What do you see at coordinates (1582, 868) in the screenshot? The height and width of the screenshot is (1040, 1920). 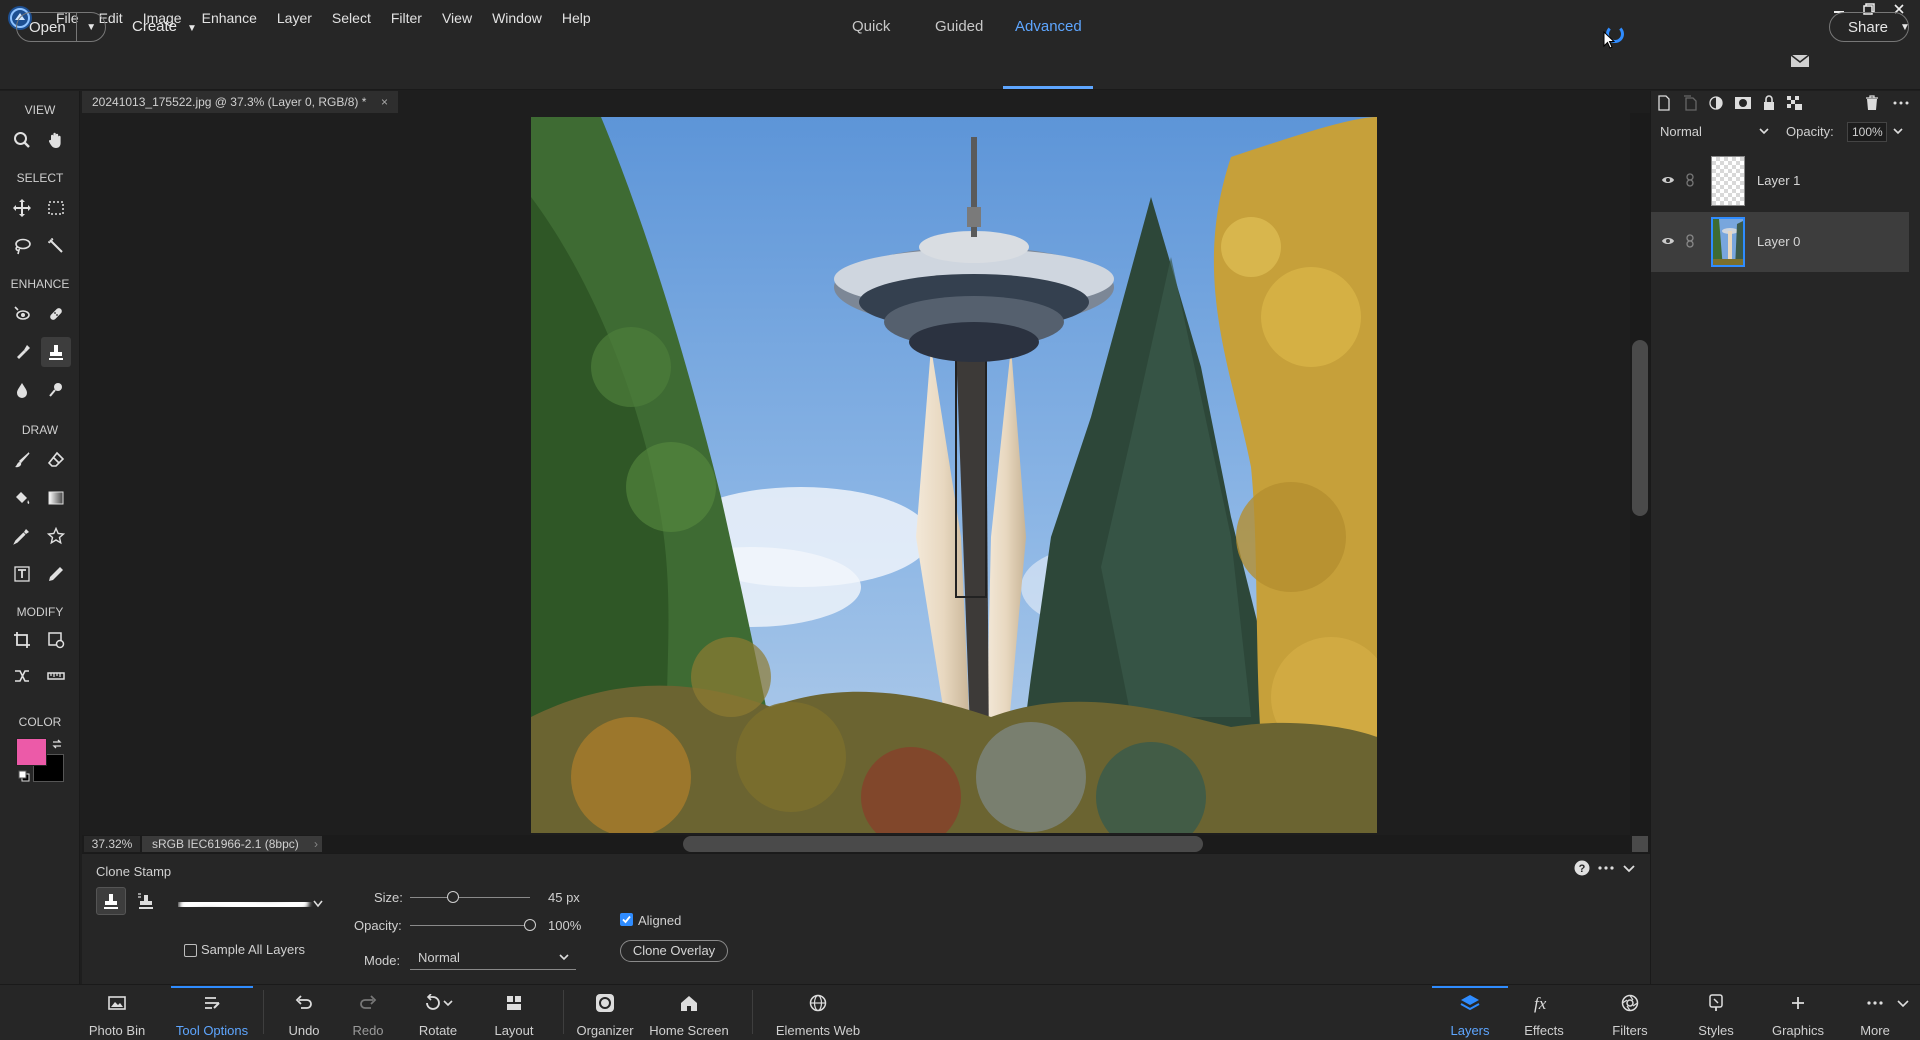 I see `help-icon: ?` at bounding box center [1582, 868].